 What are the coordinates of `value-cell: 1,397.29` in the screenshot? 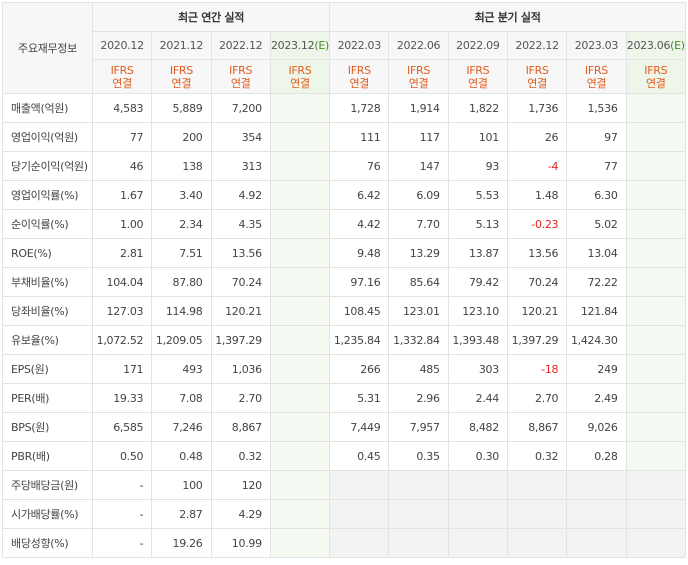 It's located at (240, 340).